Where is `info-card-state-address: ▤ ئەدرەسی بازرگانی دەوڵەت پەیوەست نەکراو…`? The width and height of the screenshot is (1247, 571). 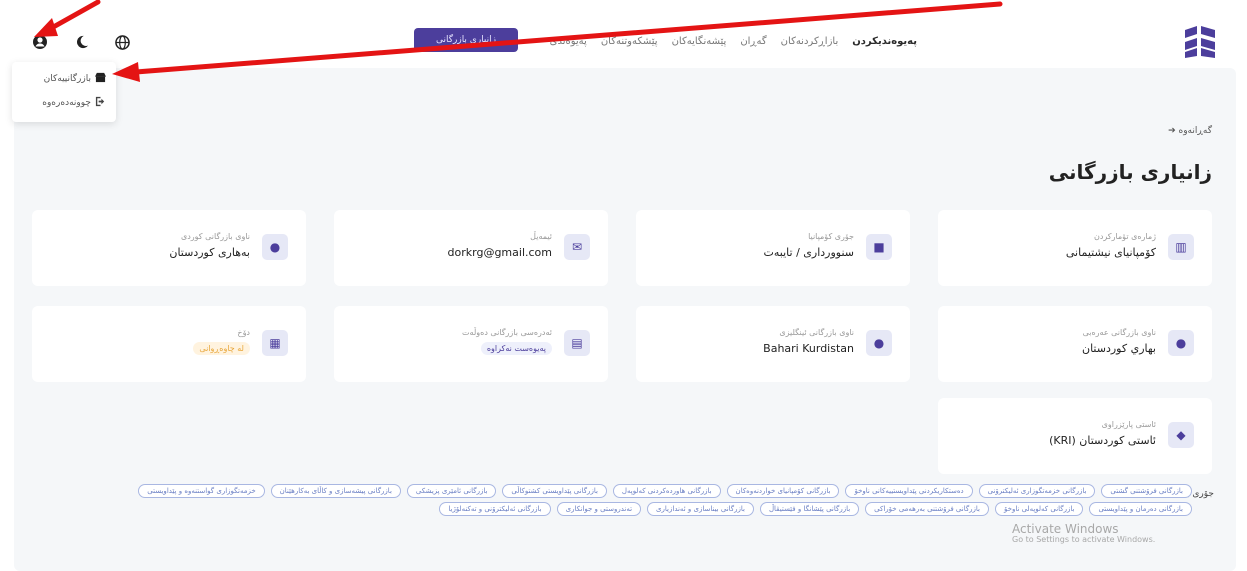
info-card-state-address: ▤ ئەدرەسی بازرگانی دەوڵەت پەیوەست نەکراو… is located at coordinates (471, 344).